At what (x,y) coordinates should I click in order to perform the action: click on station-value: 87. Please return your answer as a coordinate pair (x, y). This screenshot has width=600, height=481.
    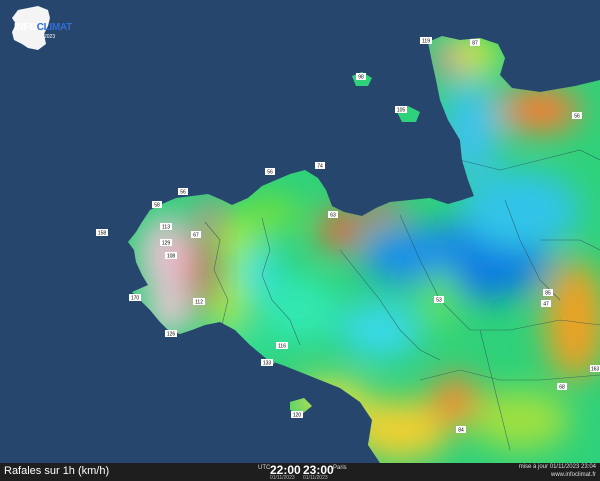
    Looking at the image, I should click on (475, 44).